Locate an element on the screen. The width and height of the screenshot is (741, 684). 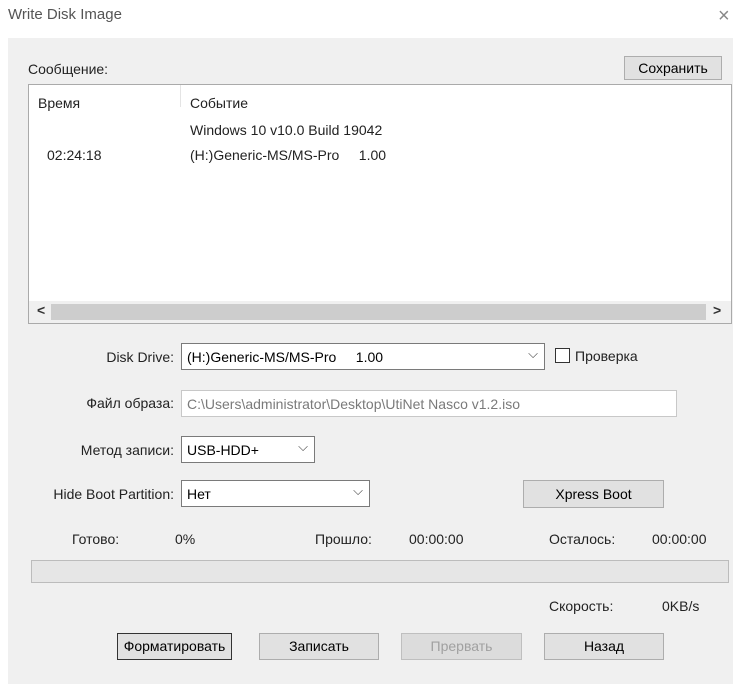
disk-drive-select: (H:)Generic-MS/MS-Pro 1.00 ⌵ is located at coordinates (363, 356).